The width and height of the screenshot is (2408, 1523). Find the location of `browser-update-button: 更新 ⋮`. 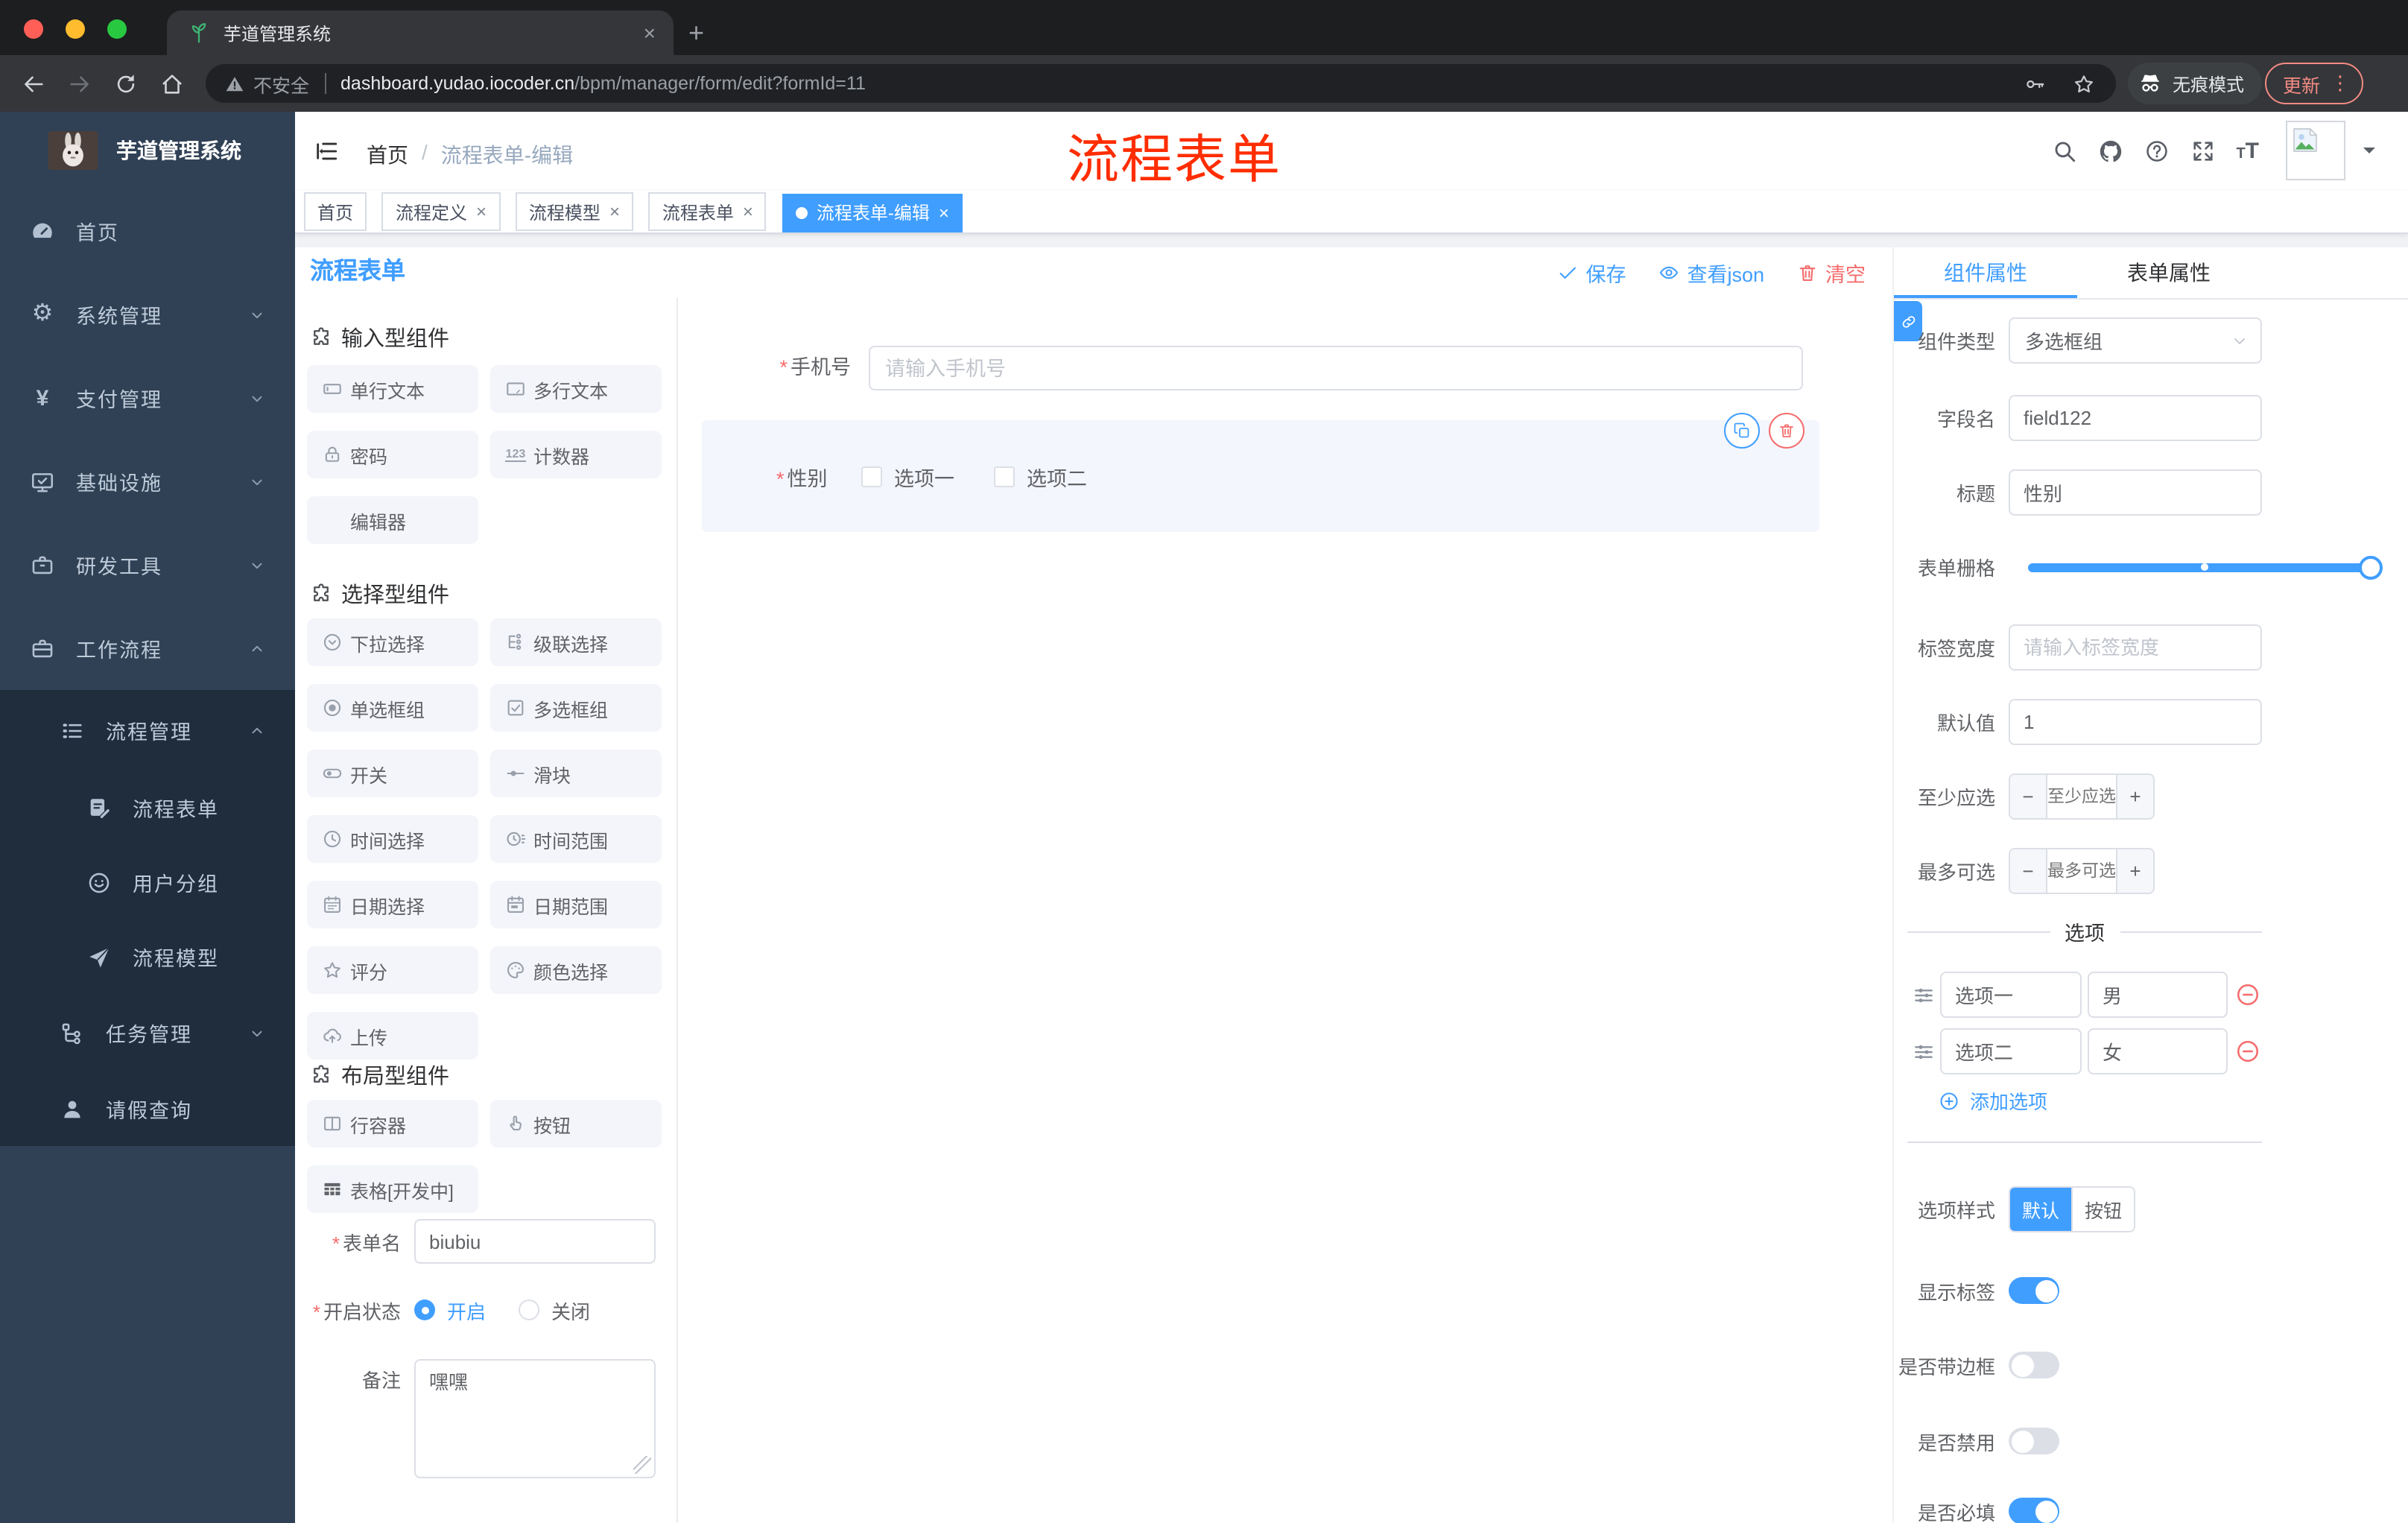

browser-update-button: 更新 ⋮ is located at coordinates (2314, 83).